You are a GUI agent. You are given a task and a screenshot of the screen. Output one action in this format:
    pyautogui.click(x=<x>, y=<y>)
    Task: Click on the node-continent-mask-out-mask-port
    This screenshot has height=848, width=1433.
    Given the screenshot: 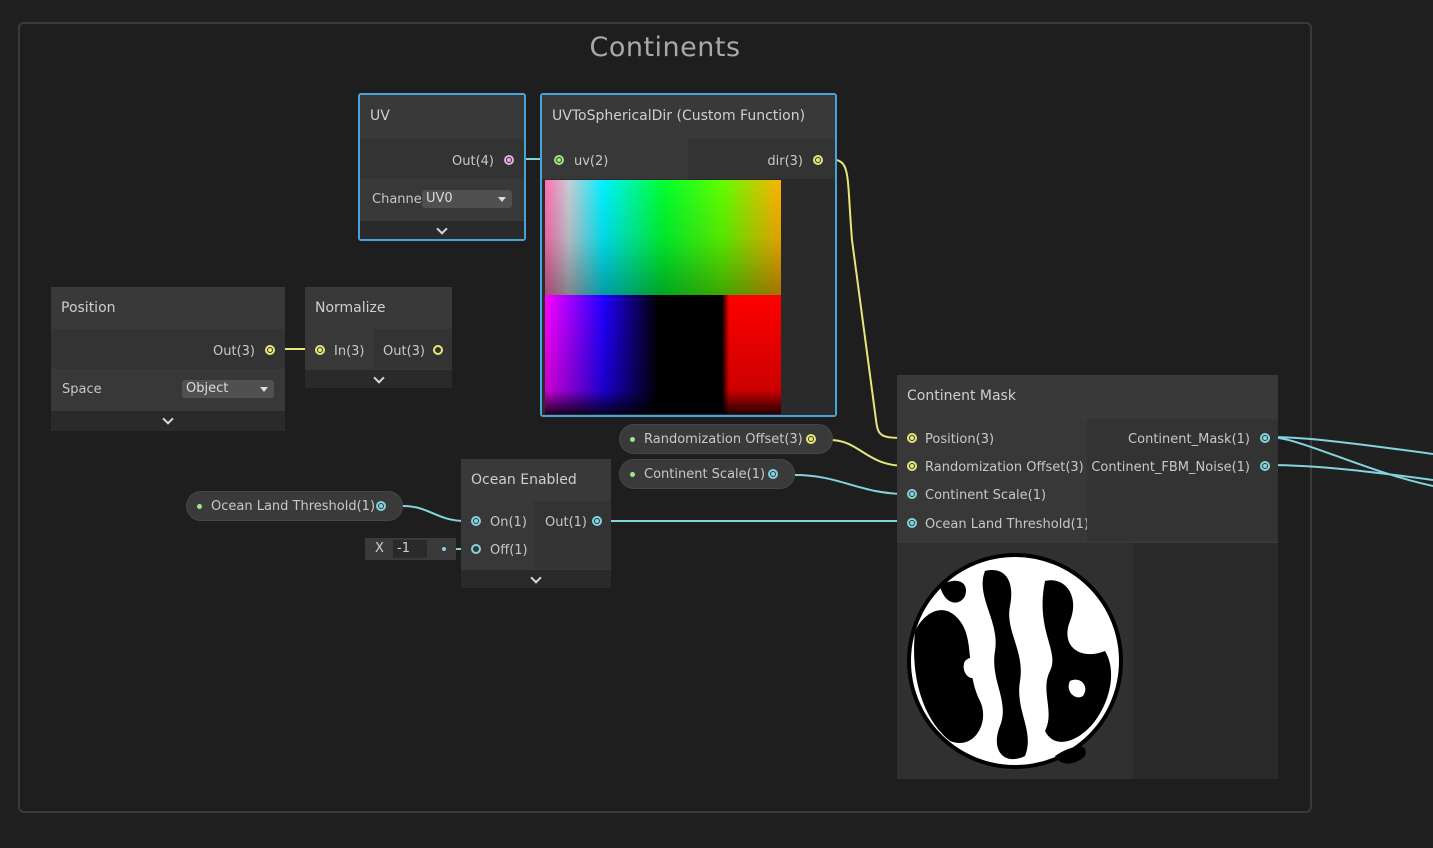 What is the action you would take?
    pyautogui.click(x=1265, y=438)
    